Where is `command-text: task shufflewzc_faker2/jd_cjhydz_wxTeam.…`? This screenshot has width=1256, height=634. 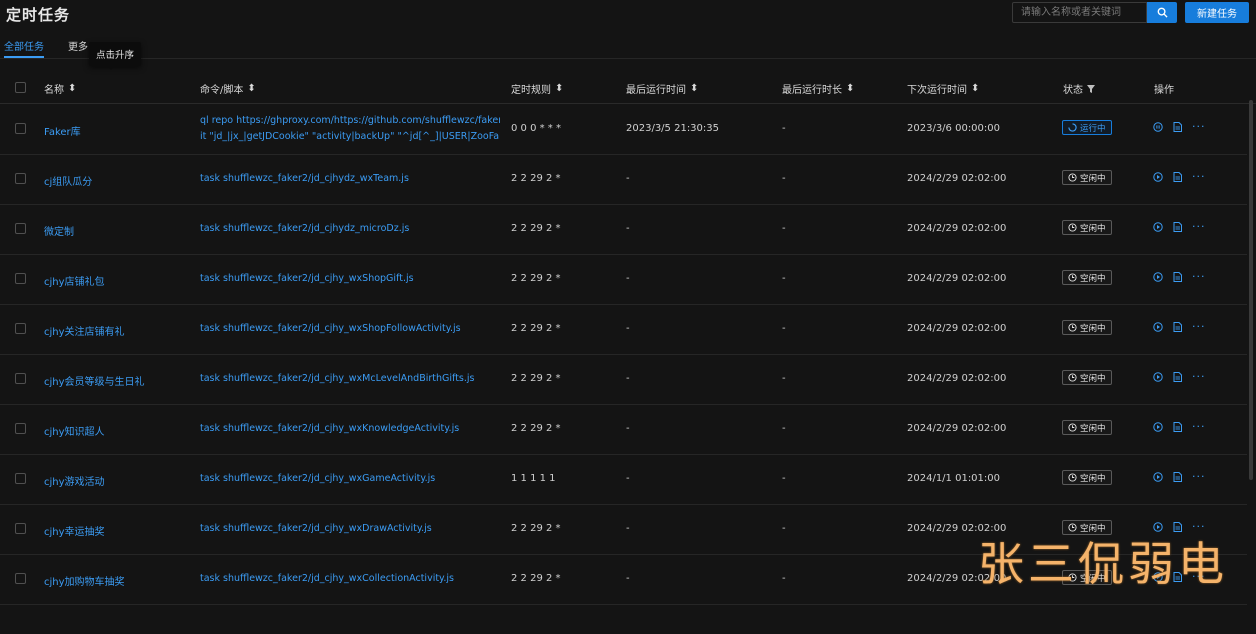 command-text: task shufflewzc_faker2/jd_cjhydz_wxTeam.… is located at coordinates (304, 178).